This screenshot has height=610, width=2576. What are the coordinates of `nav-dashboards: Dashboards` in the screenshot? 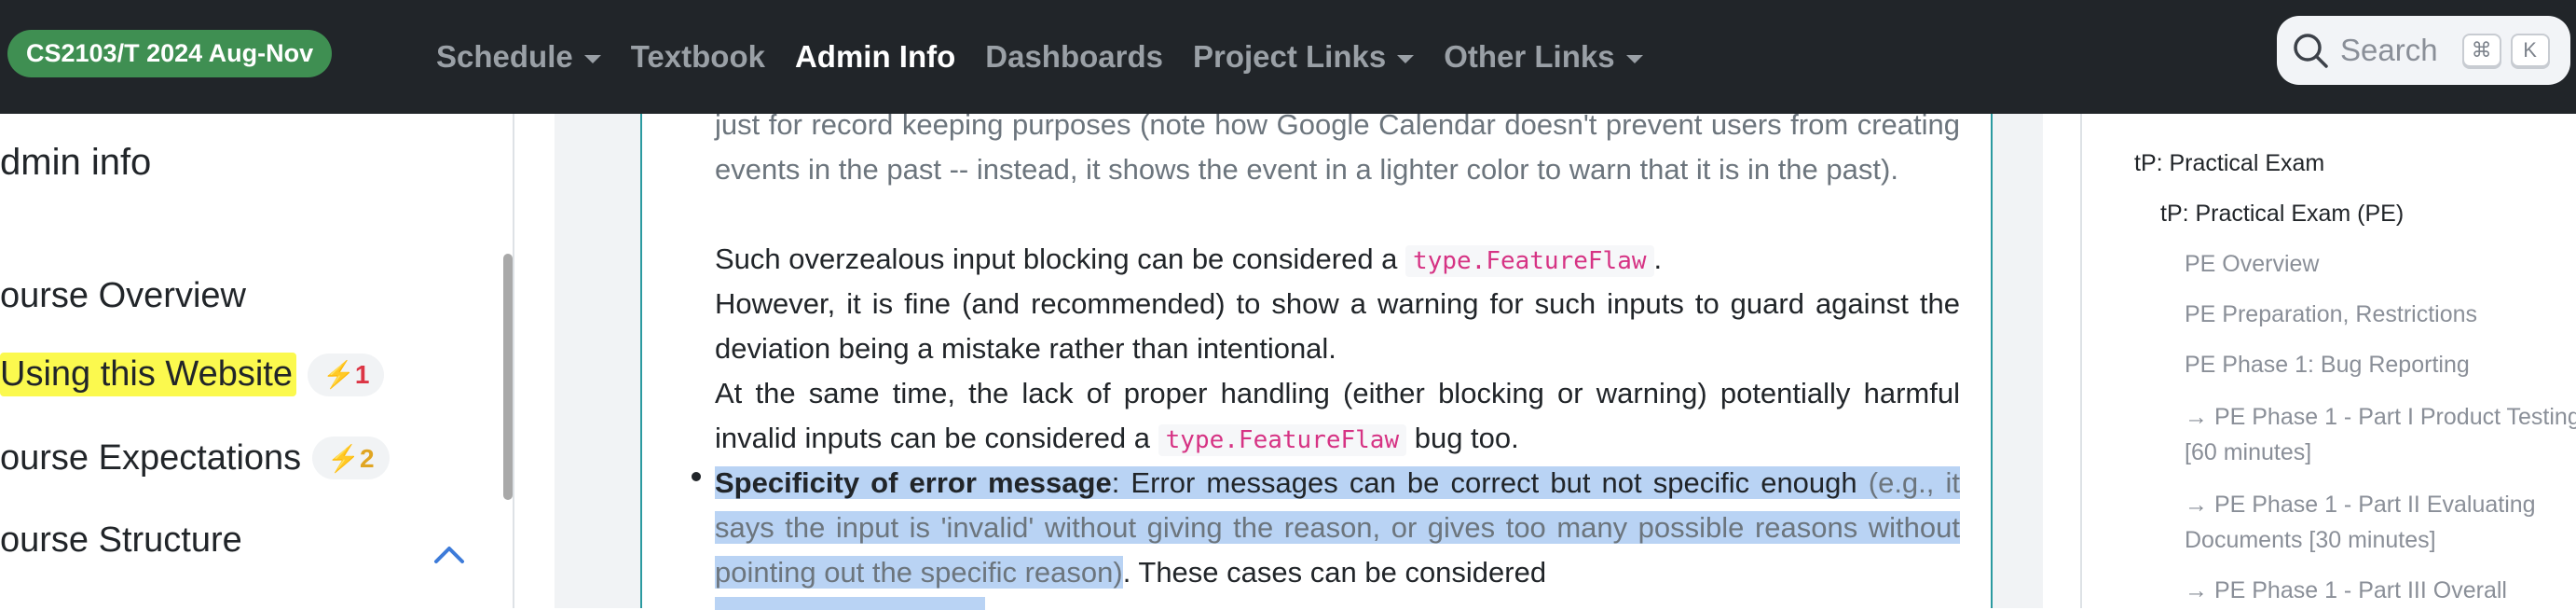 It's located at (1074, 57).